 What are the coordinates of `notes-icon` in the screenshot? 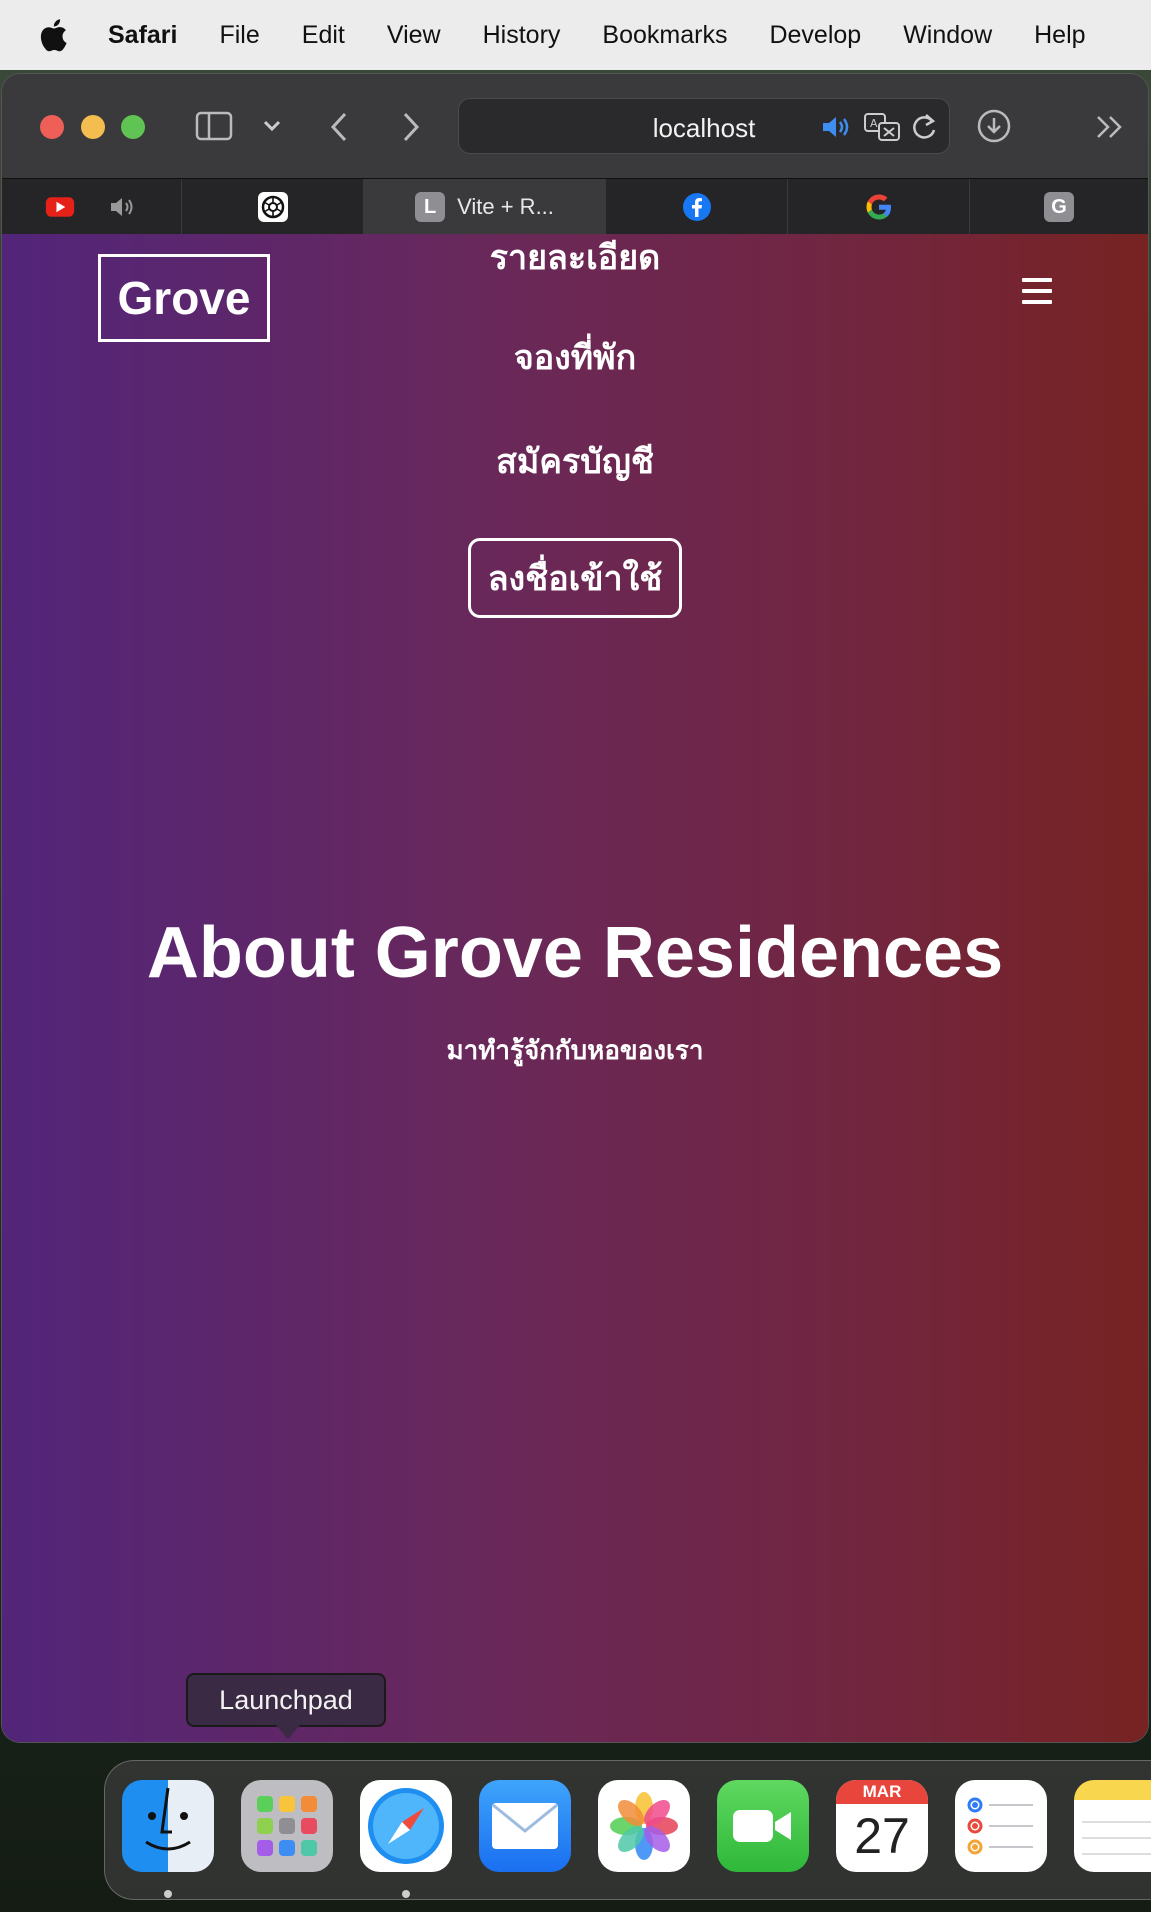 It's located at (1112, 1826).